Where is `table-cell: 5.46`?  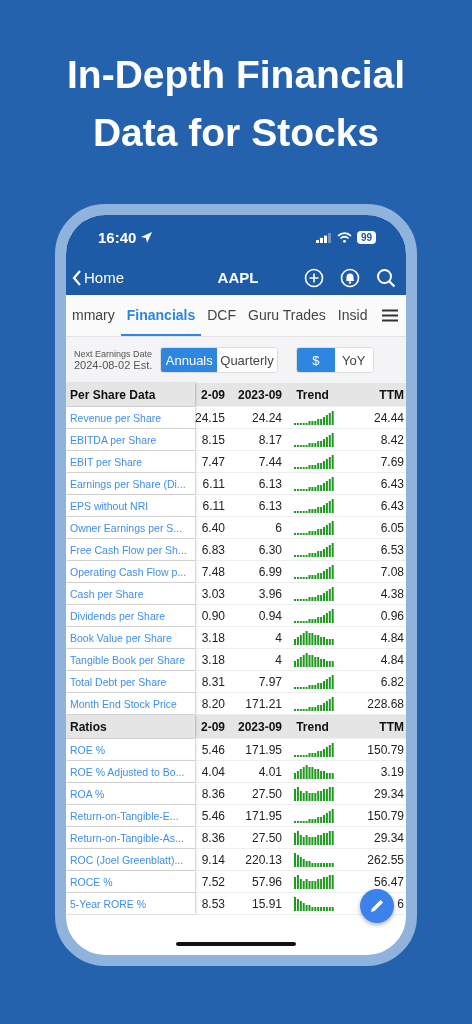 table-cell: 5.46 is located at coordinates (213, 815).